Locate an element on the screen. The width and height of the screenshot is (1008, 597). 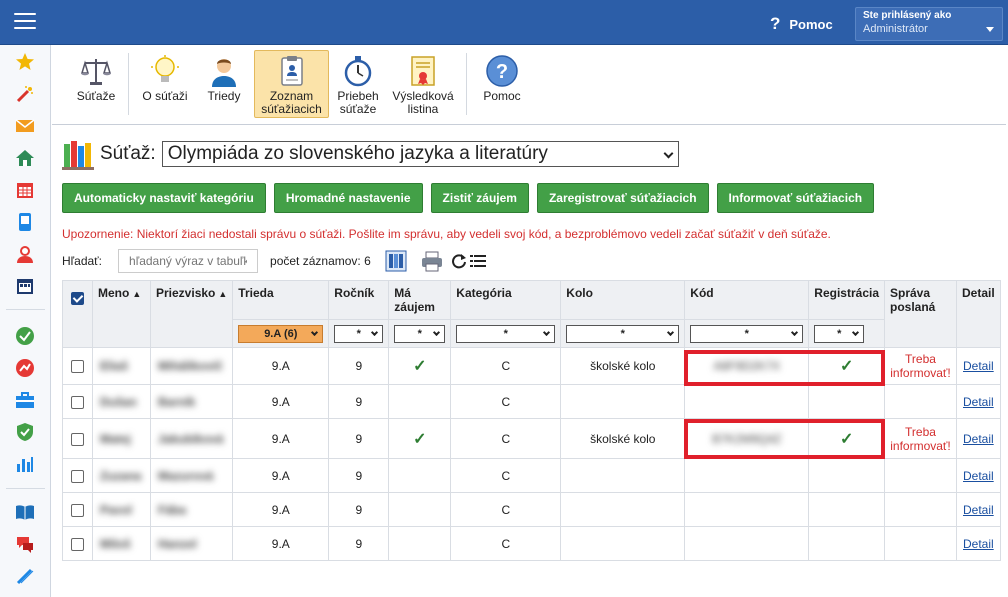
column-header: Ročník is located at coordinates (359, 300).